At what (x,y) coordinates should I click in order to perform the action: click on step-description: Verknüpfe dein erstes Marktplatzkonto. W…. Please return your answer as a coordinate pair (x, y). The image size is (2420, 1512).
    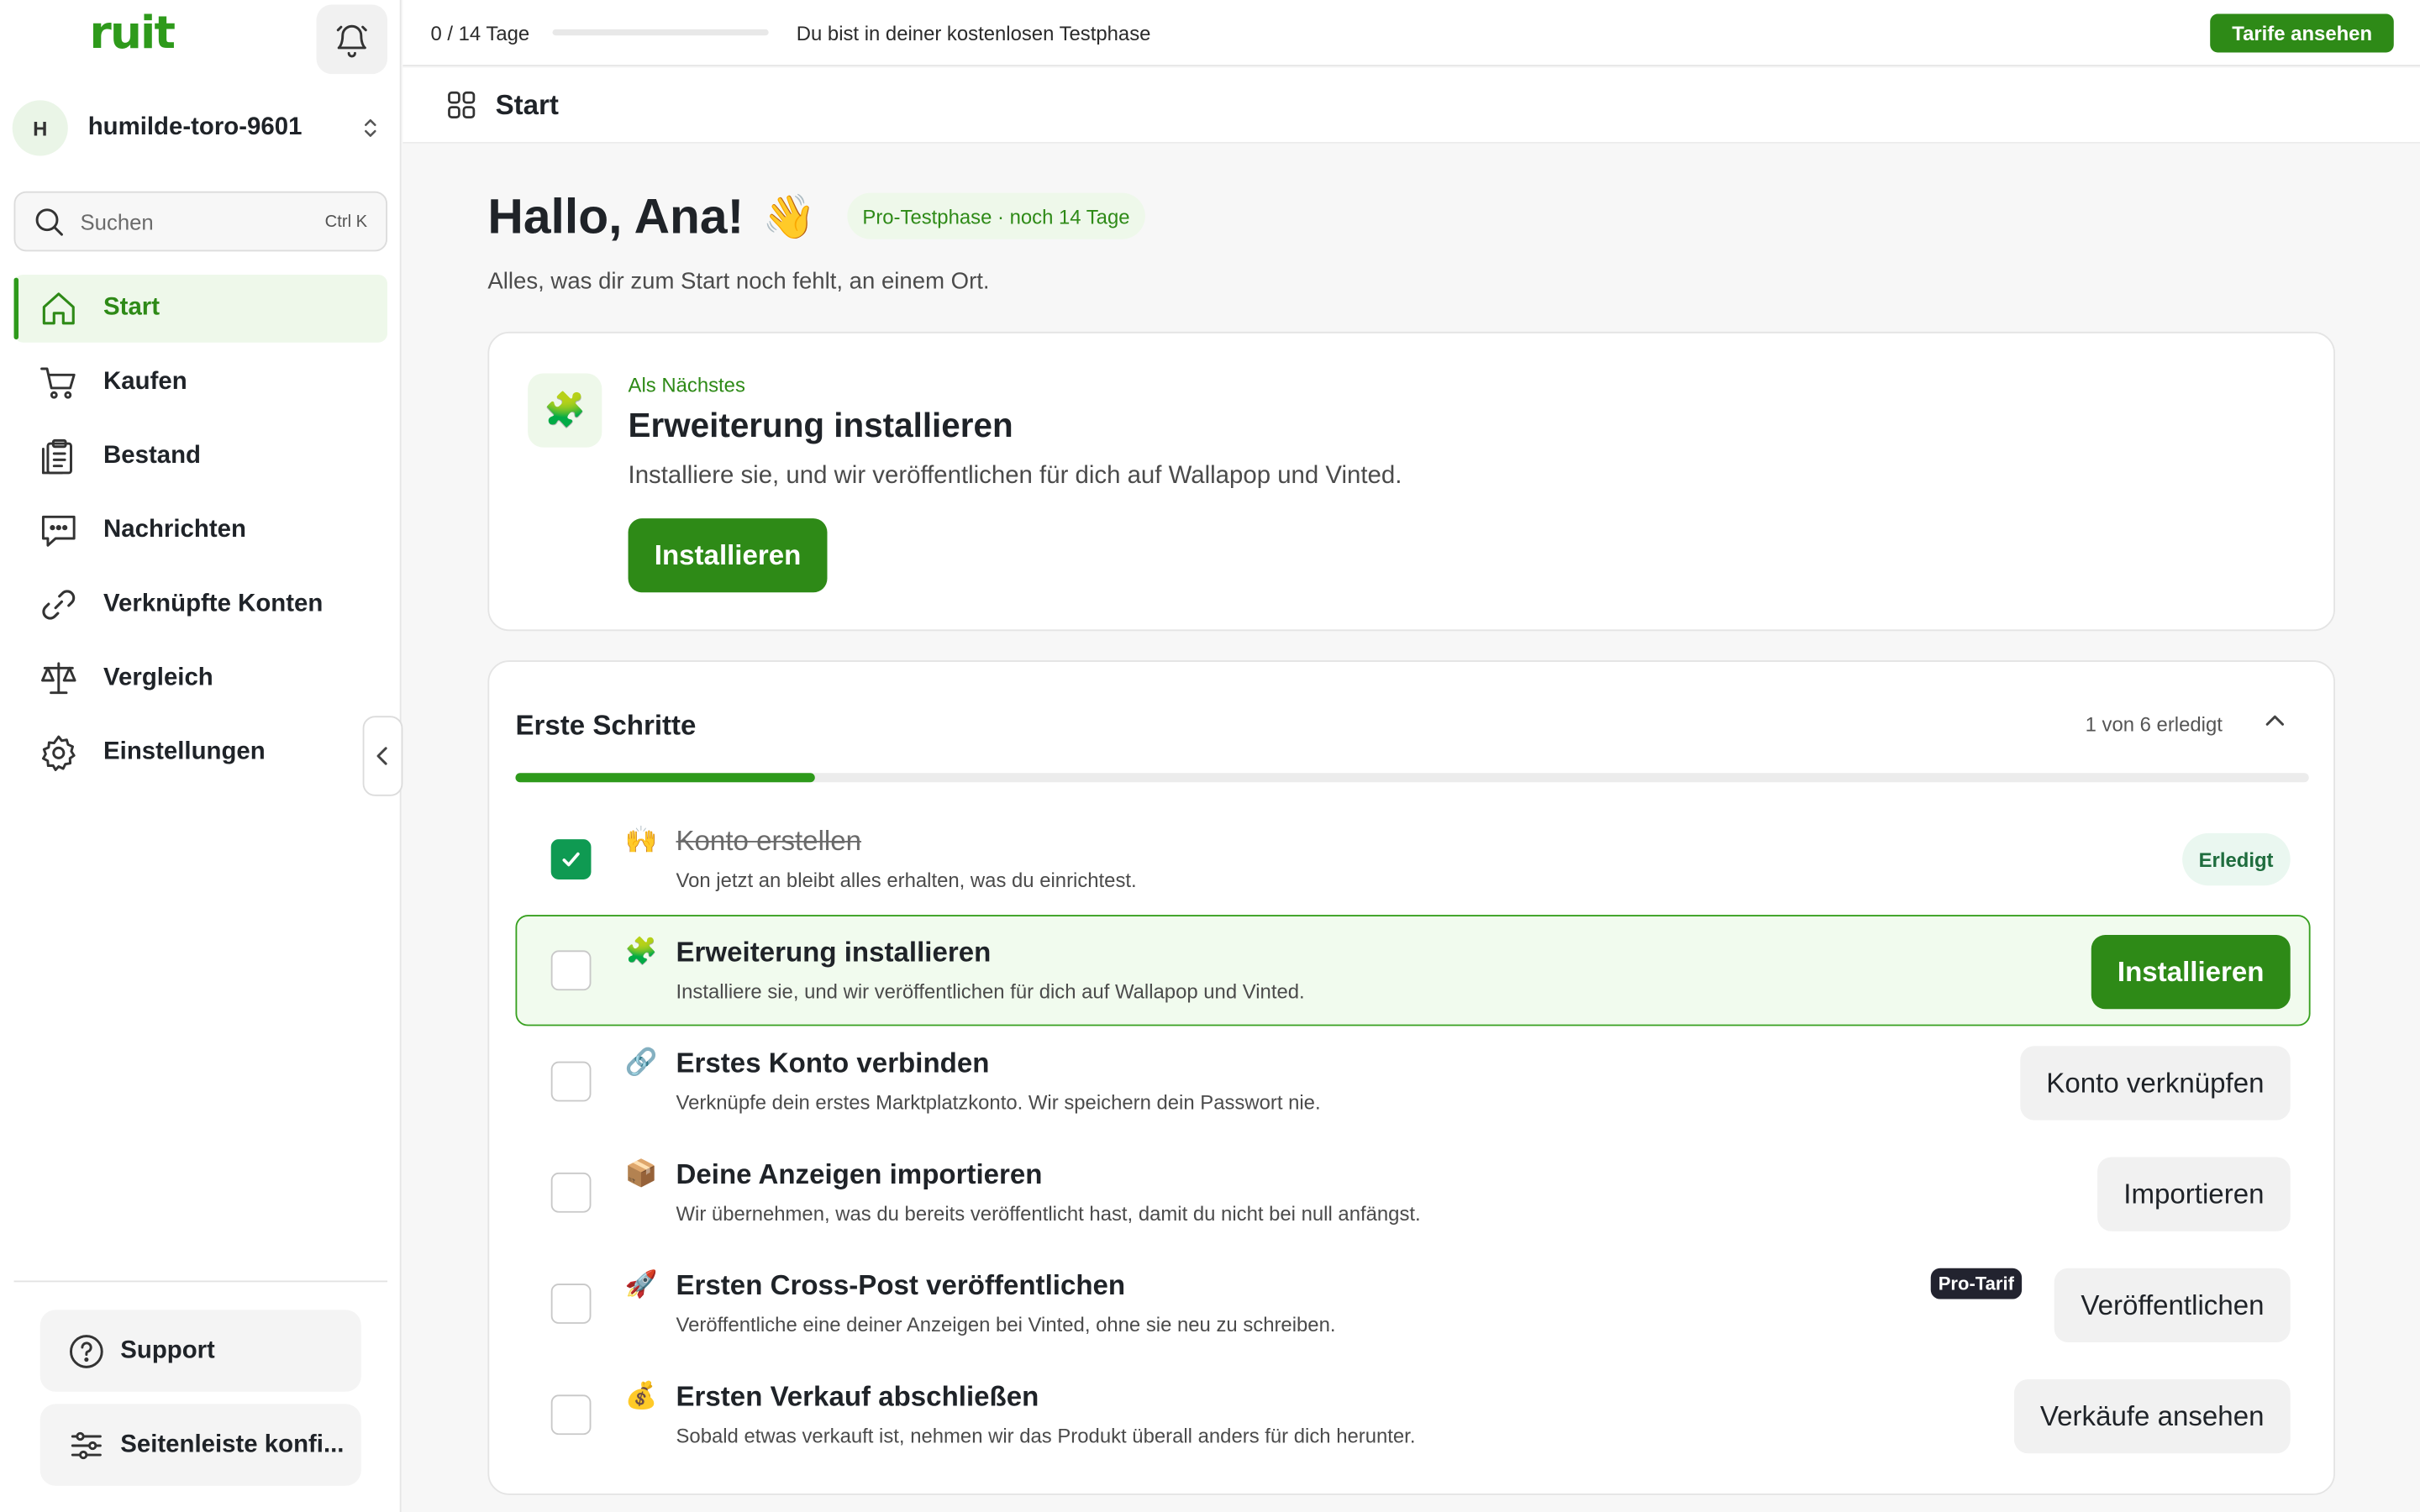
    Looking at the image, I should click on (998, 1102).